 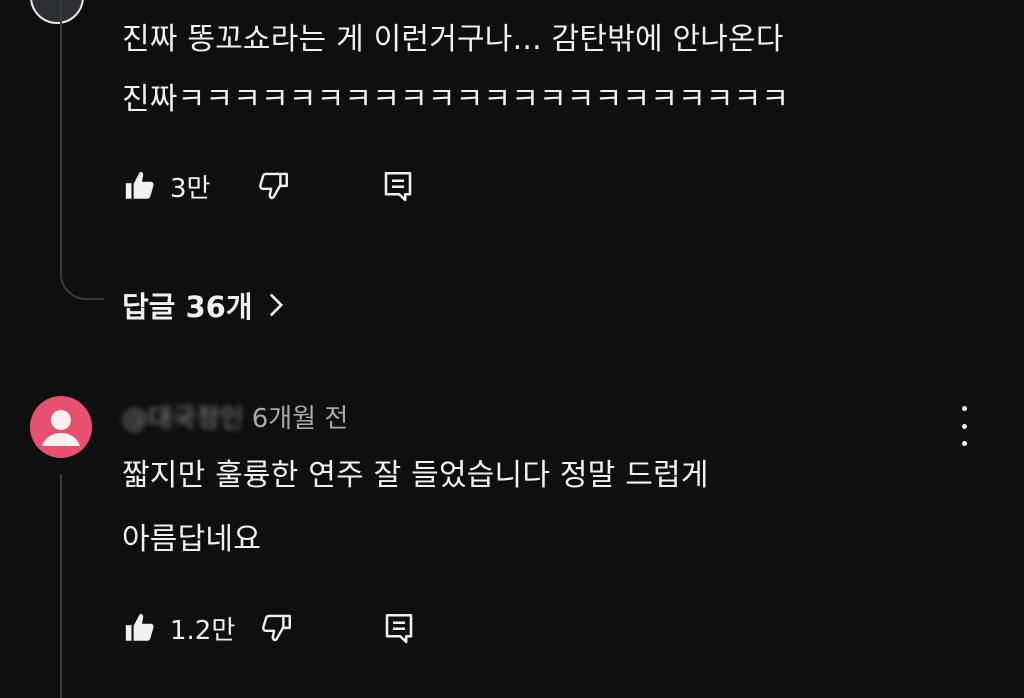 I want to click on like-count: 1.2만, so click(x=203, y=630).